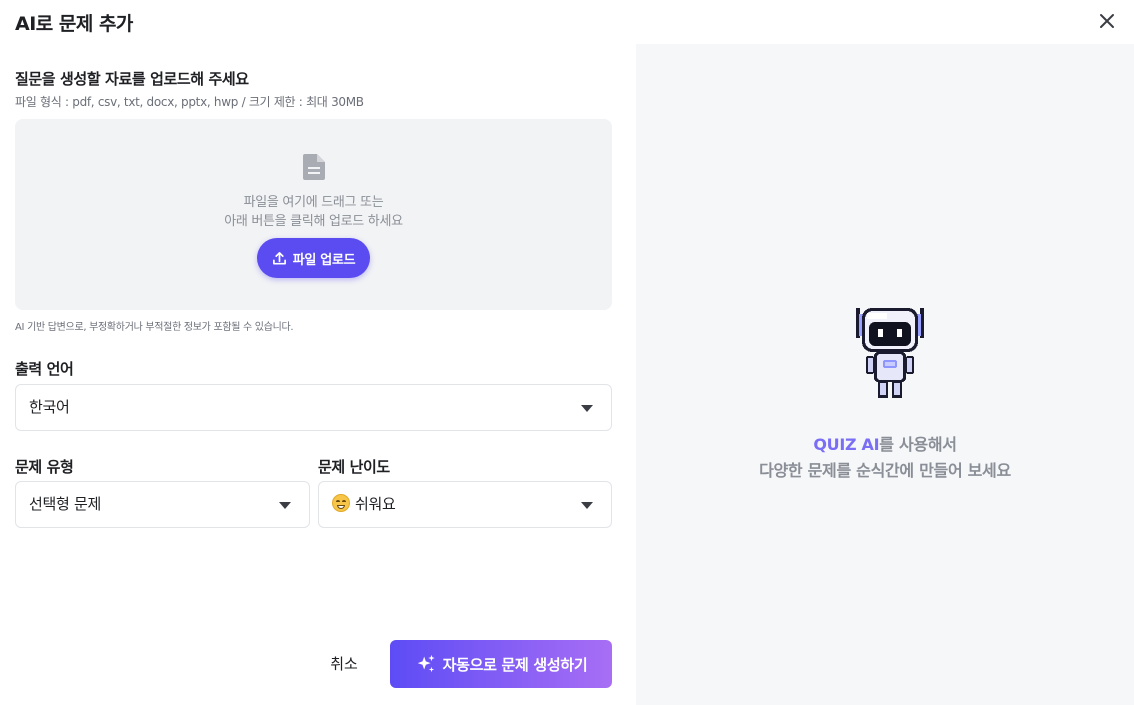 The height and width of the screenshot is (705, 1134). I want to click on sparkles-icon, so click(426, 663).